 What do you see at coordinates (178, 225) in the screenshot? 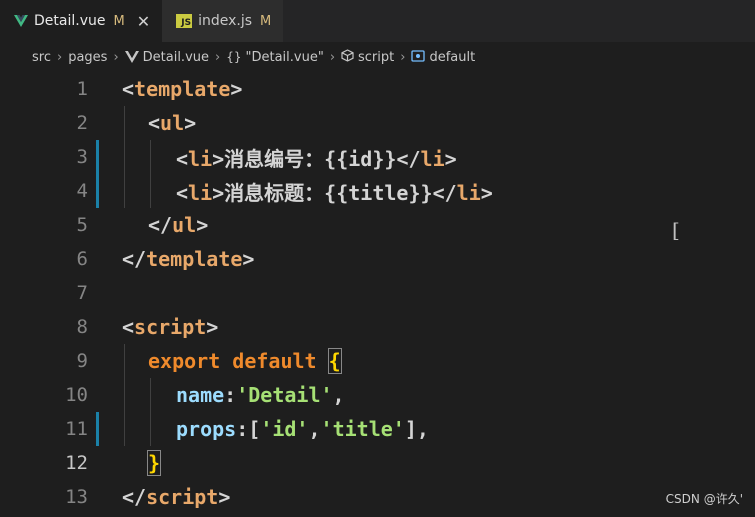
I see `code-text: </ul>` at bounding box center [178, 225].